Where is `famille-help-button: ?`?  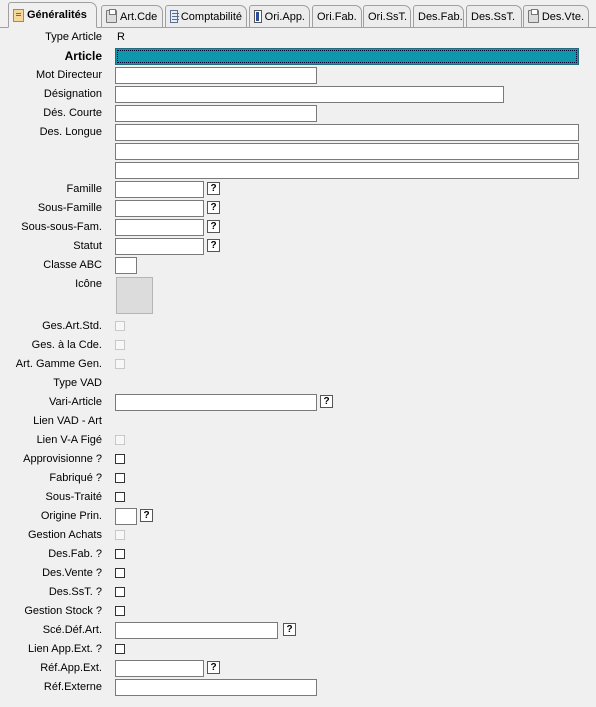
famille-help-button: ? is located at coordinates (213, 188).